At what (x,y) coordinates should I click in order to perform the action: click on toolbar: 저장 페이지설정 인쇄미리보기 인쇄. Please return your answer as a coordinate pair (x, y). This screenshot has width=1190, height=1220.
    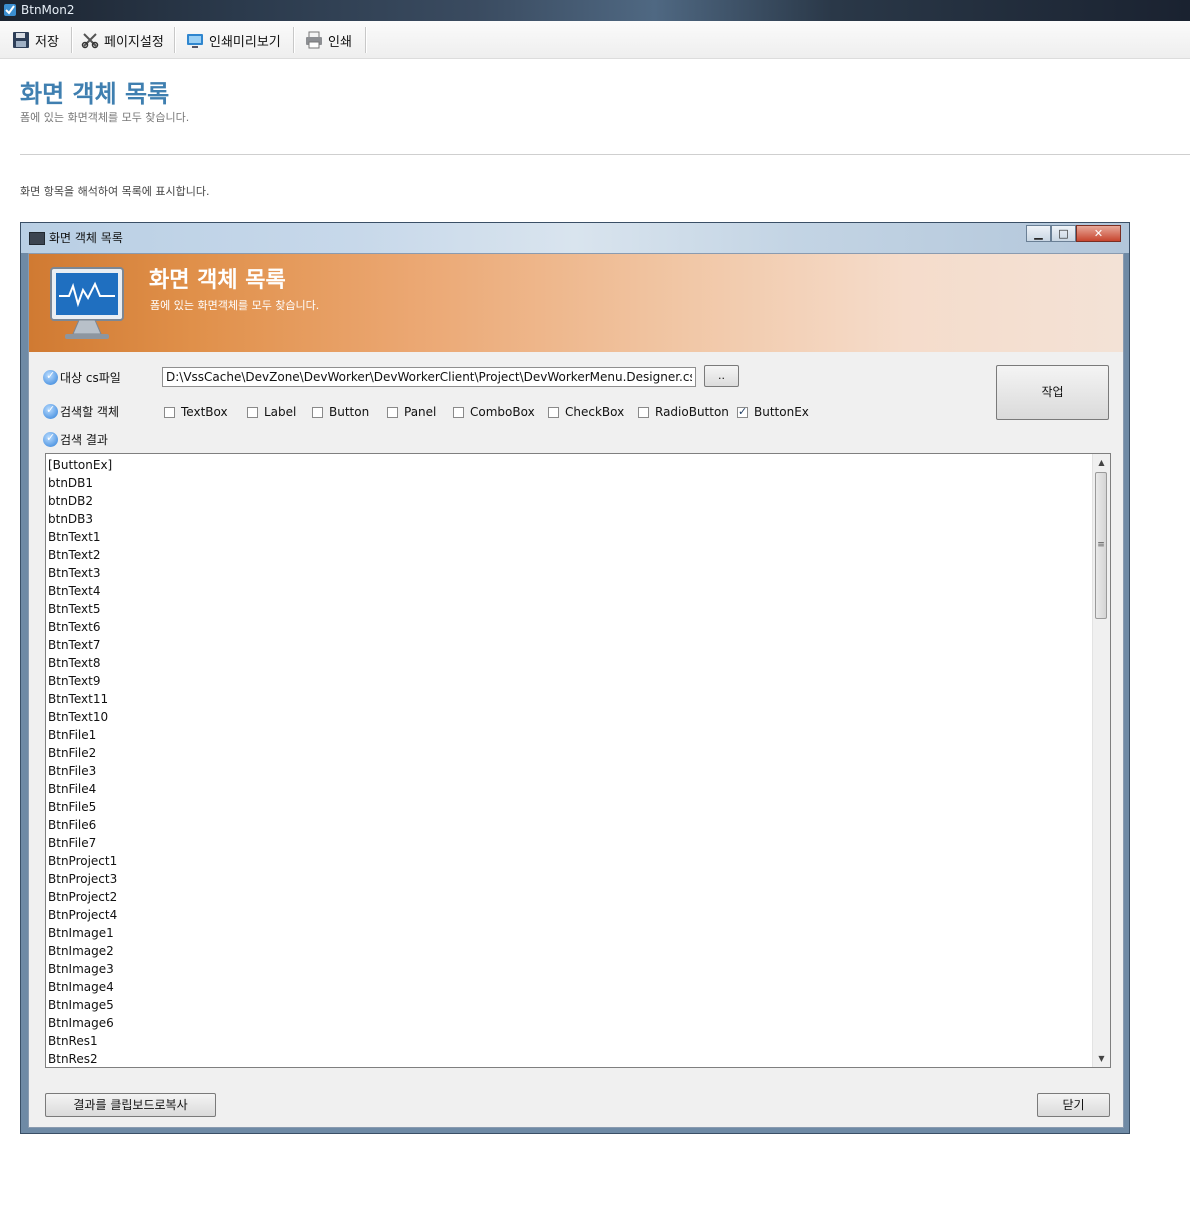
    Looking at the image, I should click on (595, 40).